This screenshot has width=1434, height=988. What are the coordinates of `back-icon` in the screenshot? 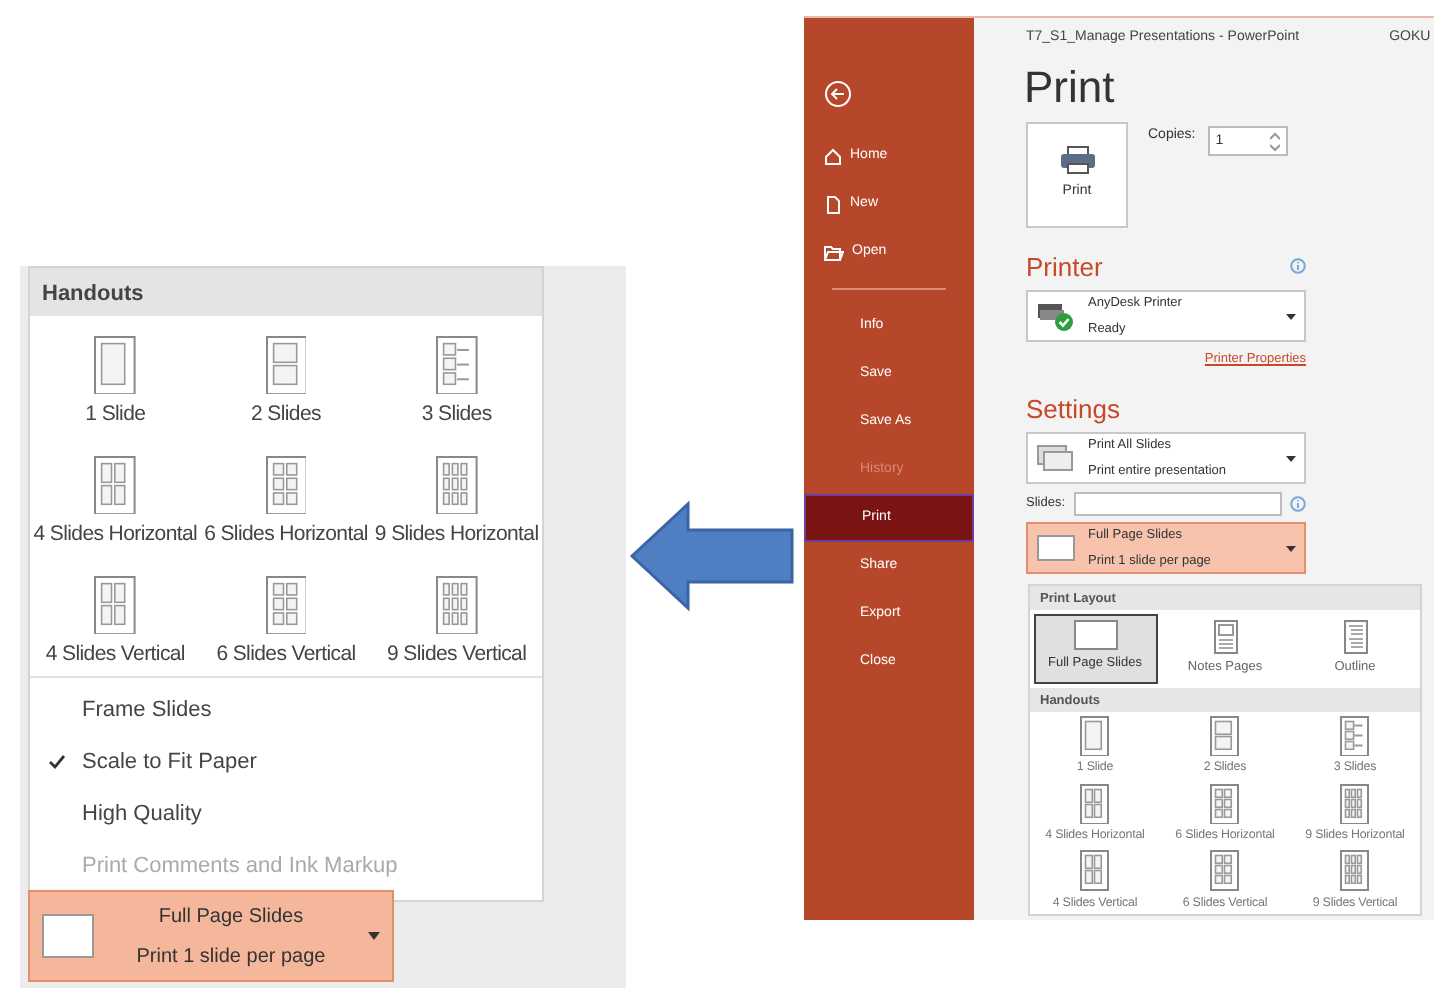 It's located at (838, 94).